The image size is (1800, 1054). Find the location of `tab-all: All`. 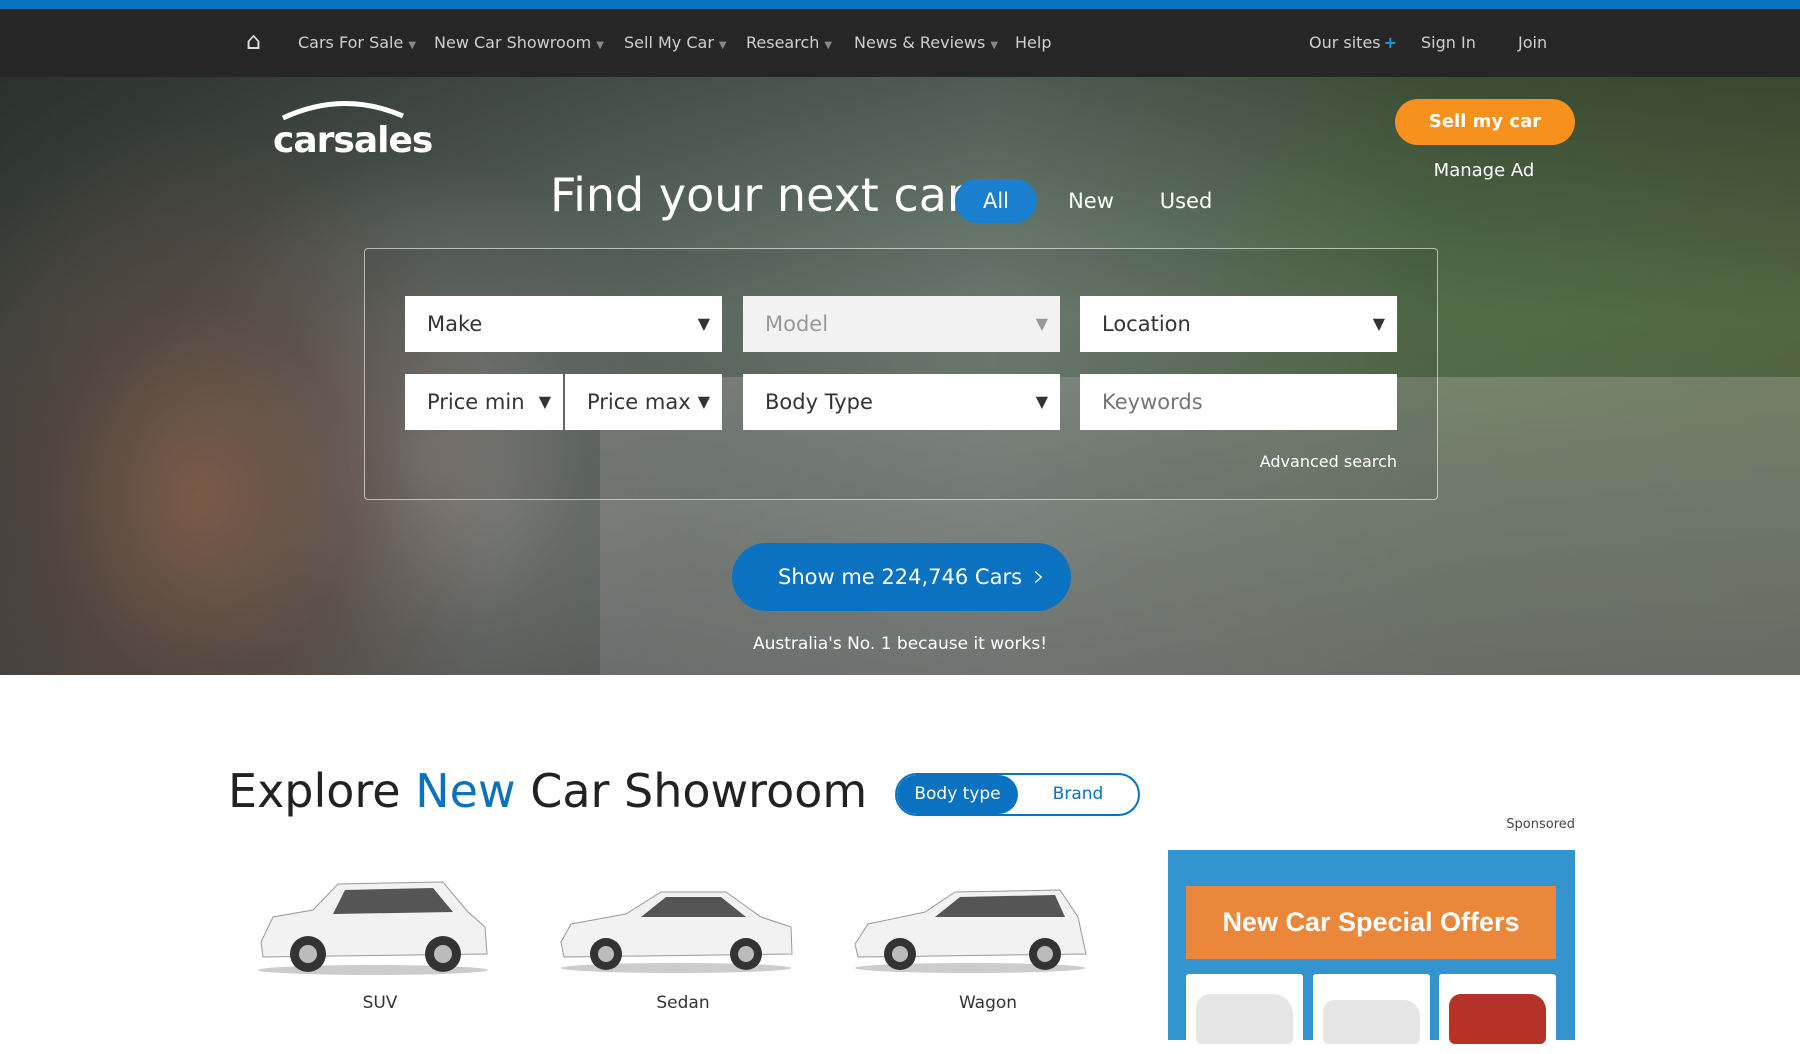

tab-all: All is located at coordinates (996, 201).